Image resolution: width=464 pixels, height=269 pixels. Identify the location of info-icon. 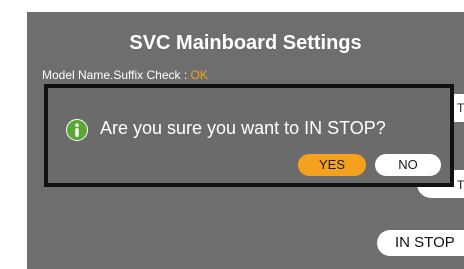
(77, 130).